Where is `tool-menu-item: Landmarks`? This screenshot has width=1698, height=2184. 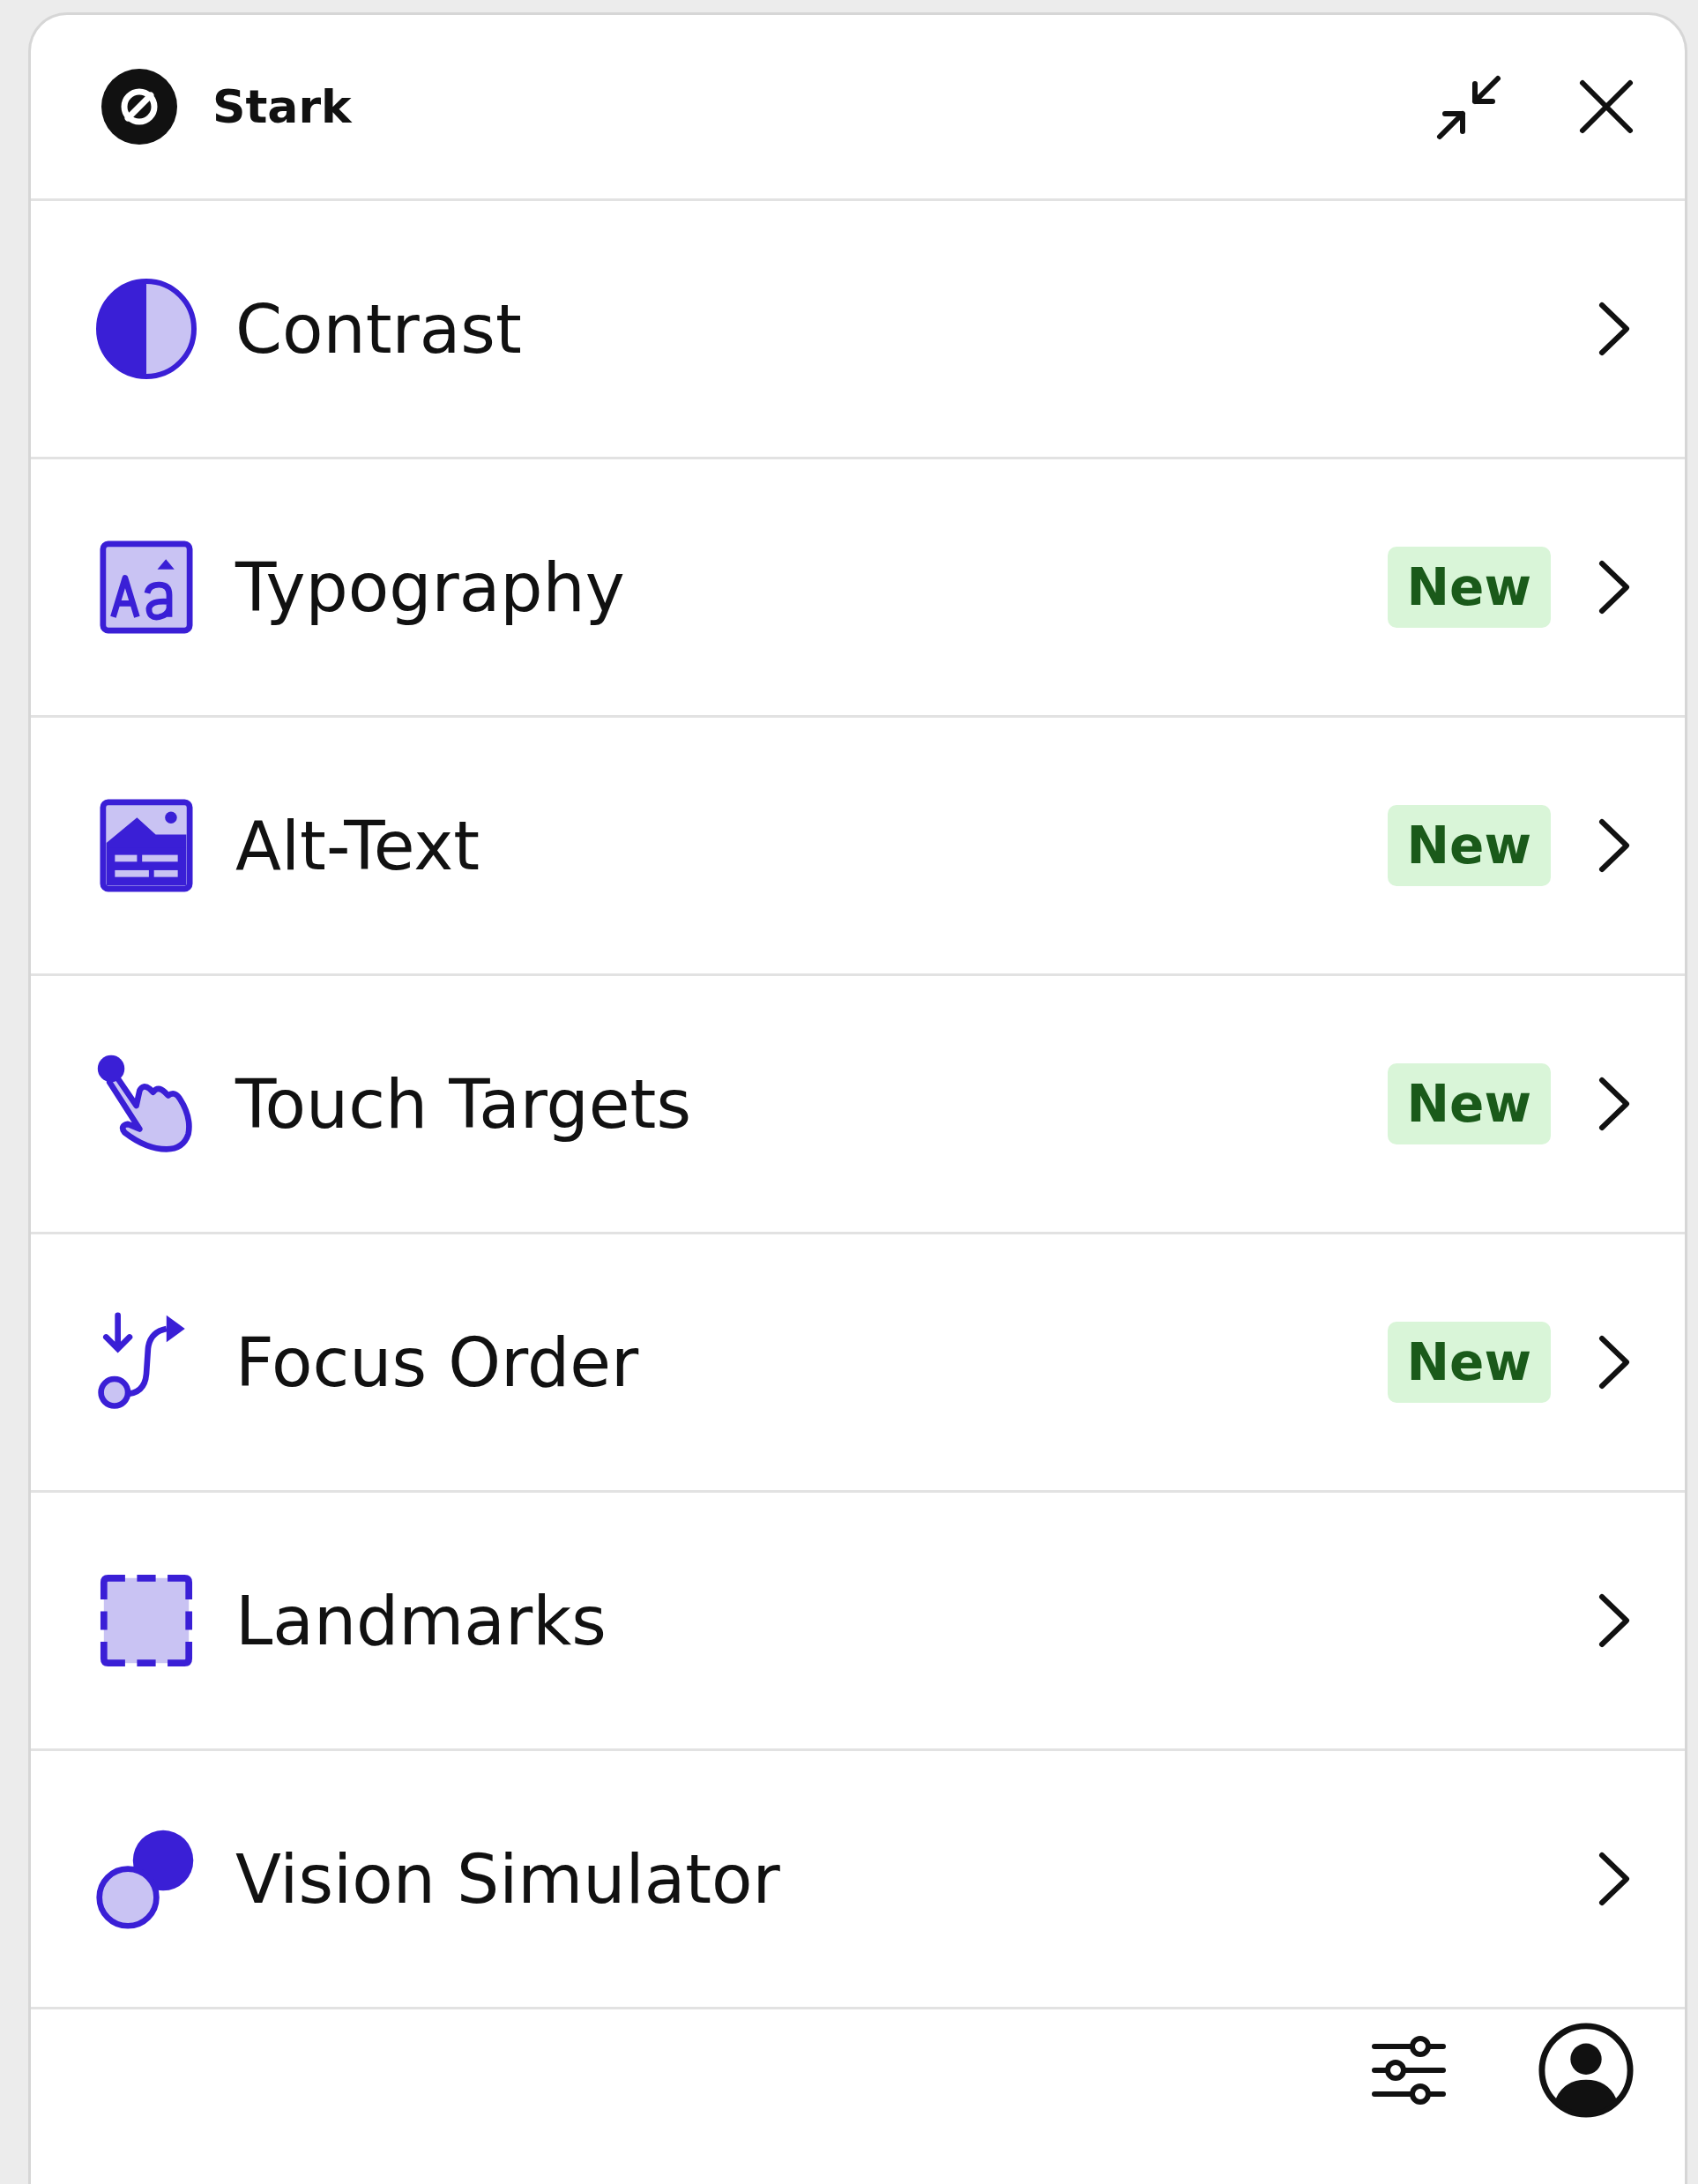
tool-menu-item: Landmarks is located at coordinates (858, 1622).